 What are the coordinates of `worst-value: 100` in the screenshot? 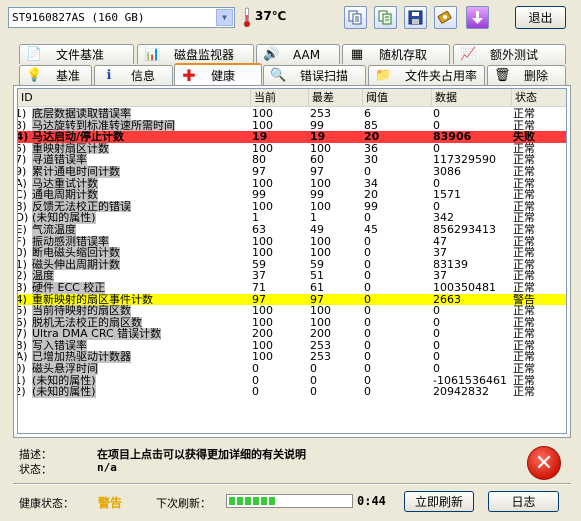 It's located at (320, 148).